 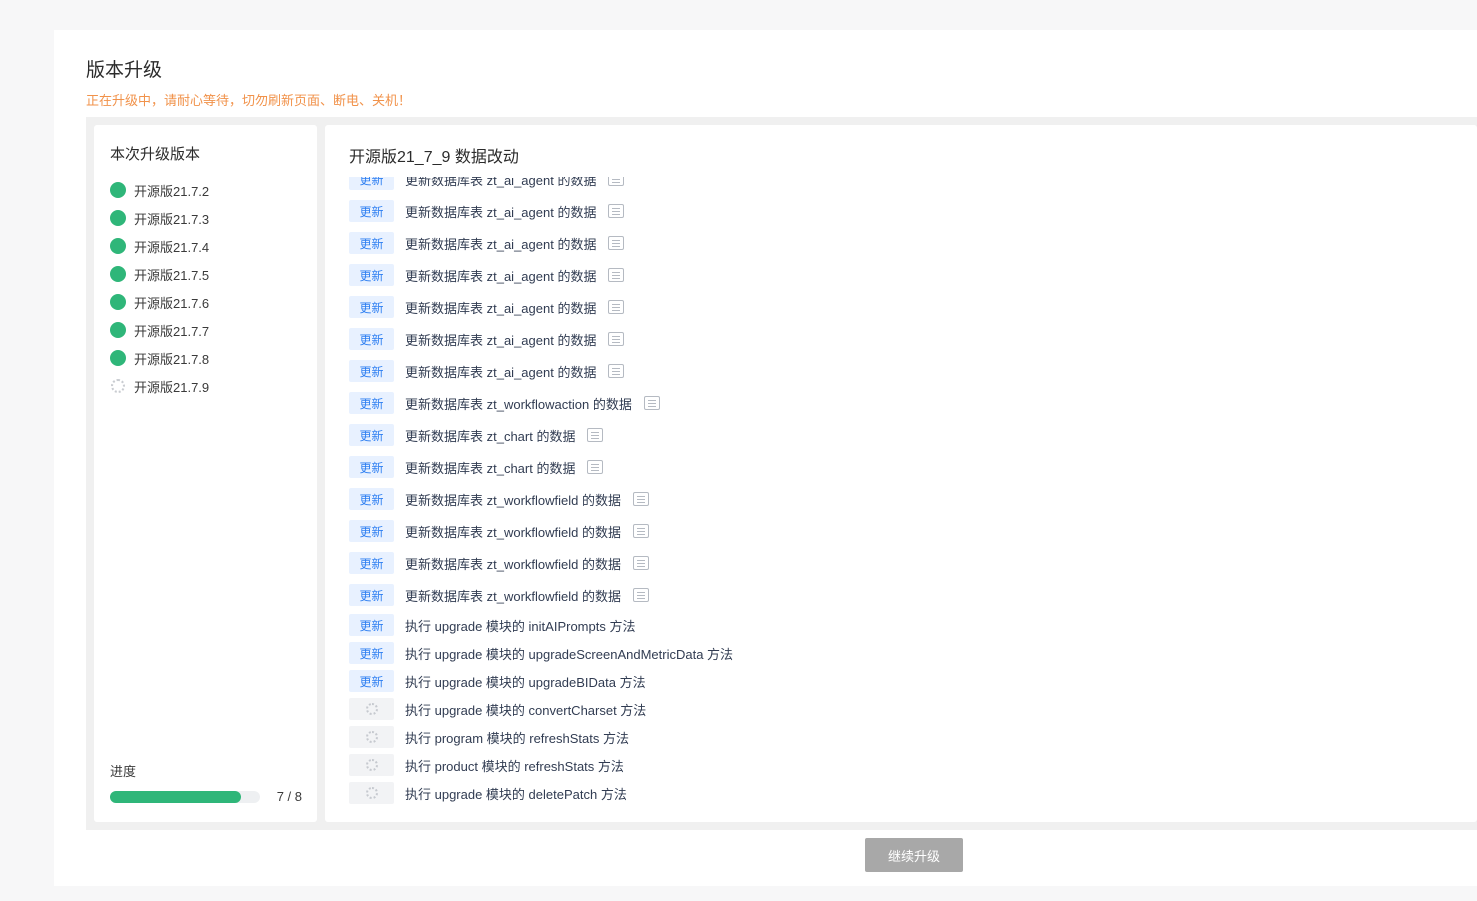 I want to click on version-item: 开源版21.7.7, so click(x=210, y=330).